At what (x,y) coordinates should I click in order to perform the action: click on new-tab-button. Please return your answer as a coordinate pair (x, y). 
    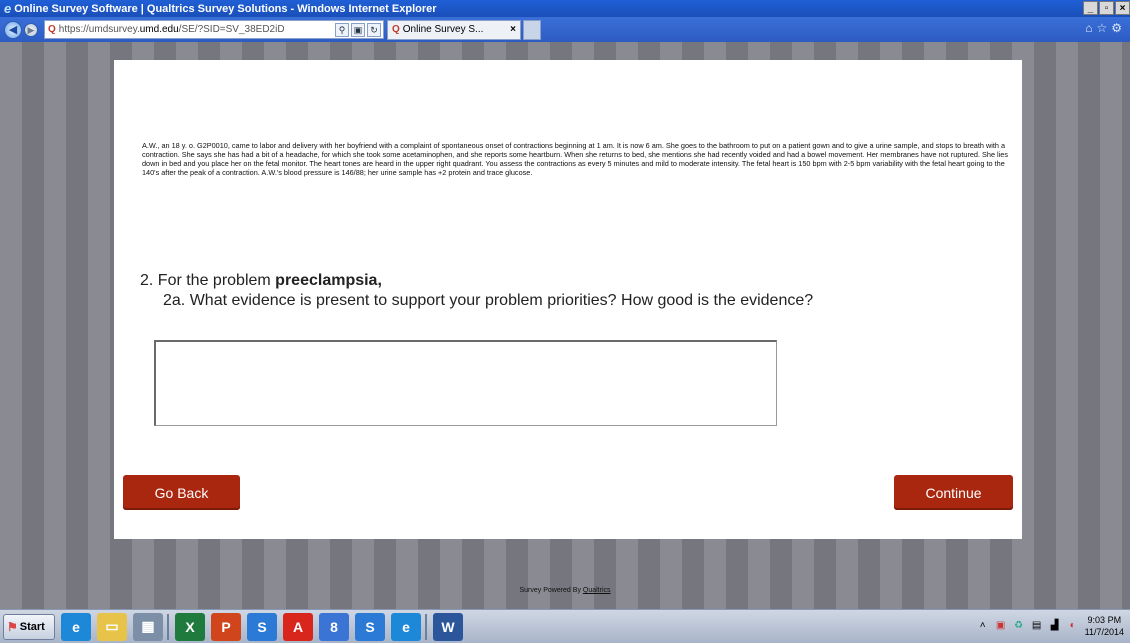
    Looking at the image, I should click on (532, 29).